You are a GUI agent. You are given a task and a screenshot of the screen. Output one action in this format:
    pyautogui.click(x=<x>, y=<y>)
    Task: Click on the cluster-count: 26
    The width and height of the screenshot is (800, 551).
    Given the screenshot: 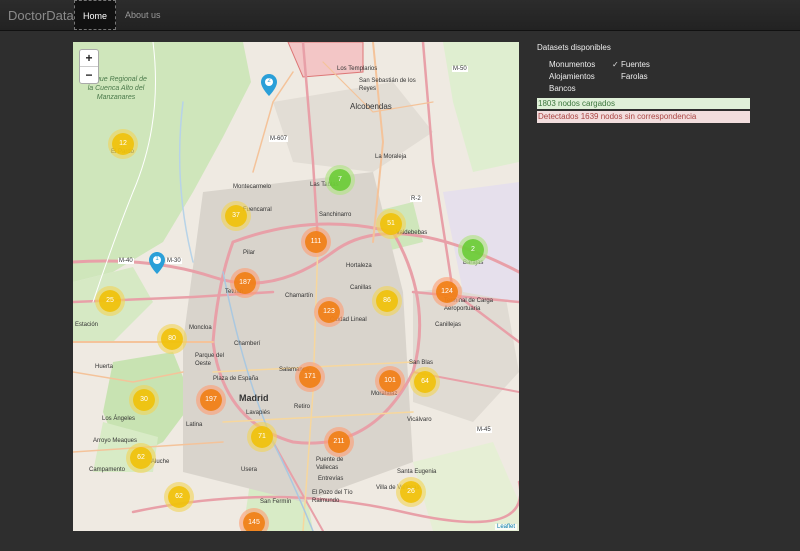 What is the action you would take?
    pyautogui.click(x=411, y=491)
    